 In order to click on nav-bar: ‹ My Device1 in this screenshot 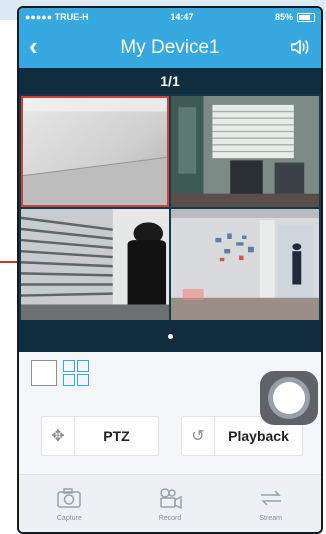, I will do `click(170, 47)`.